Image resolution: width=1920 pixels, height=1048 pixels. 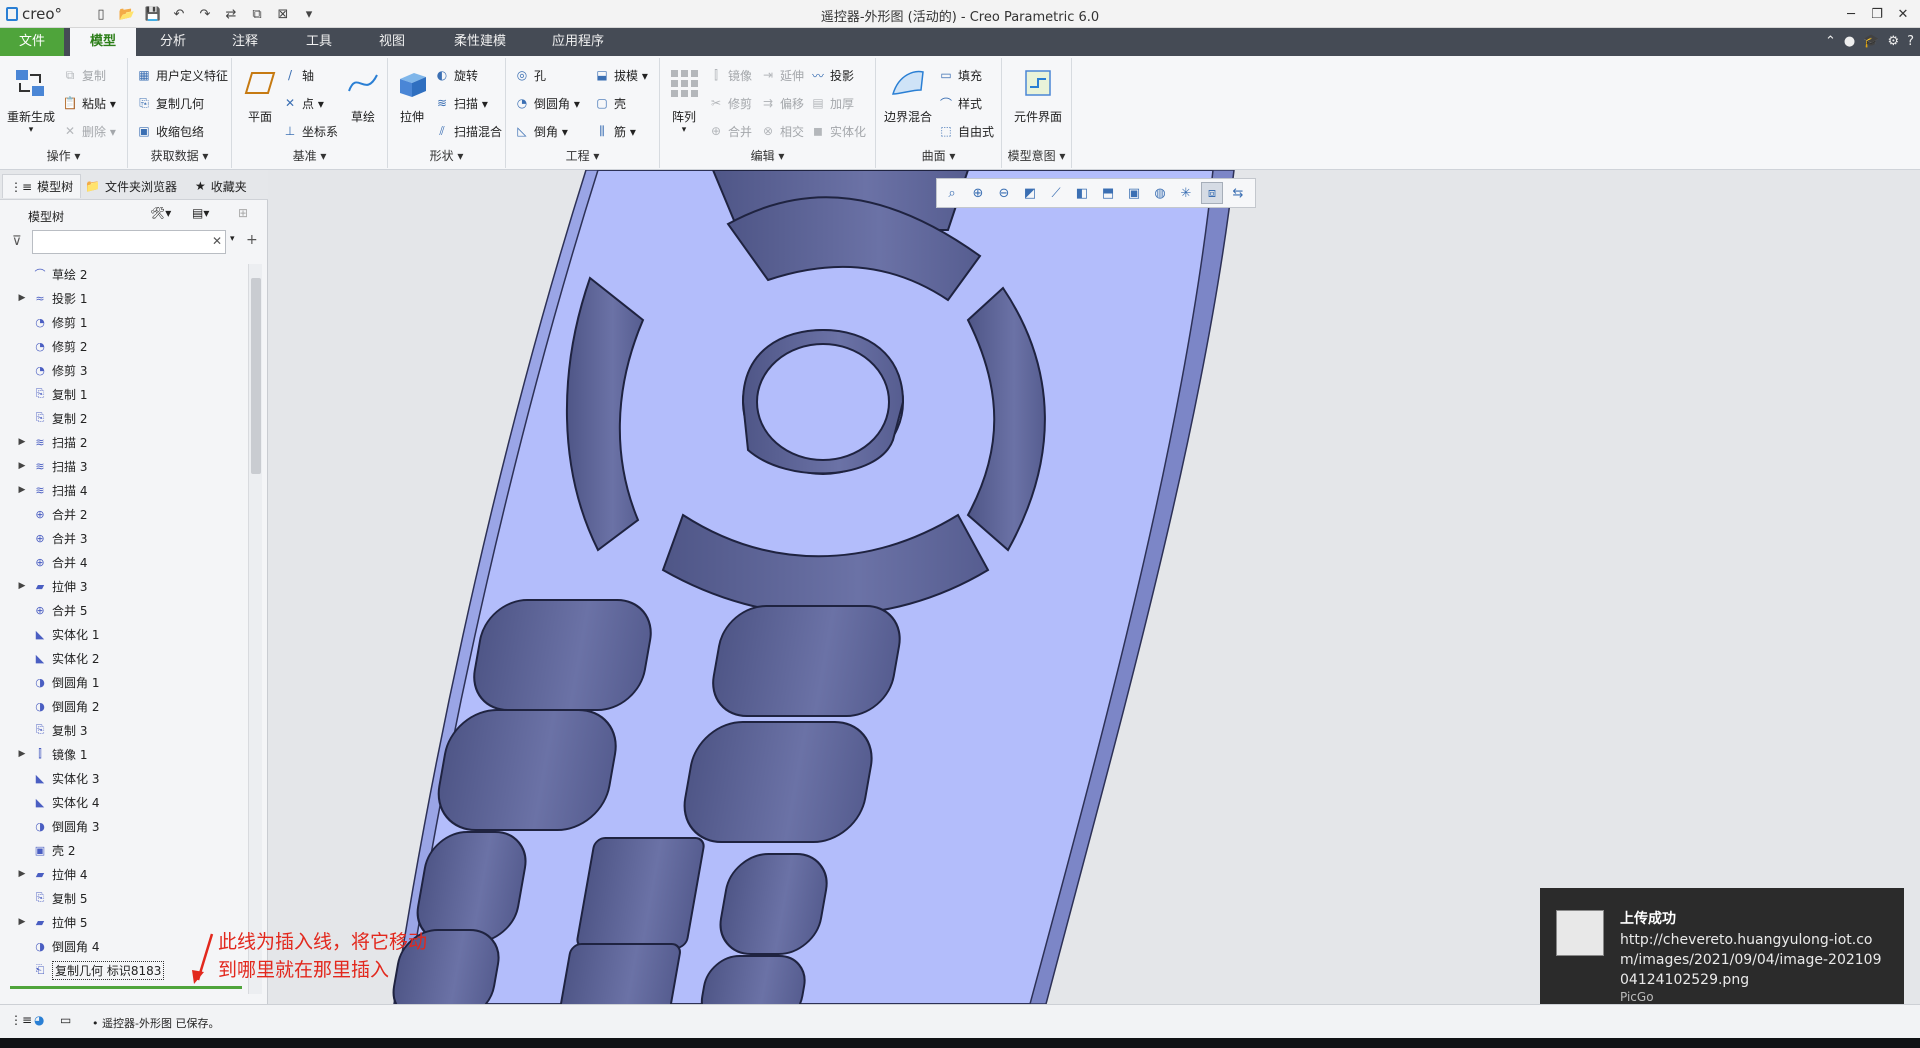 I want to click on tree-toggle-icon: ⋮≡, so click(x=21, y=1020).